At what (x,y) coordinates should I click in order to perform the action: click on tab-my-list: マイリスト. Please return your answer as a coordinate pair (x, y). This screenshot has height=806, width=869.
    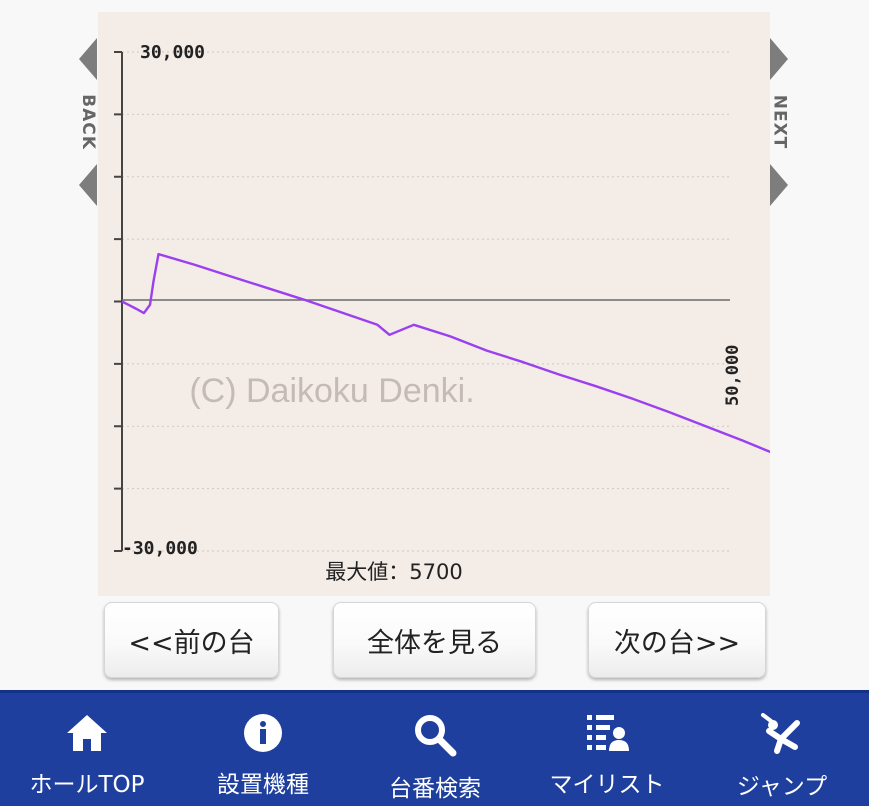
    Looking at the image, I should click on (607, 749).